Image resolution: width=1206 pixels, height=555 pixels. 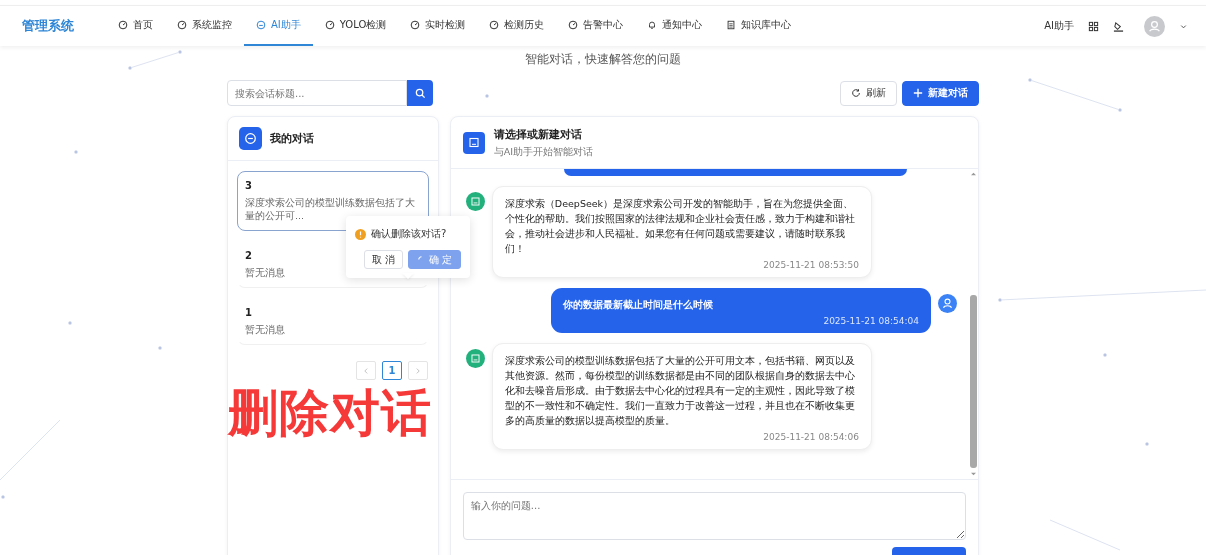 I want to click on bell-icon, so click(x=652, y=25).